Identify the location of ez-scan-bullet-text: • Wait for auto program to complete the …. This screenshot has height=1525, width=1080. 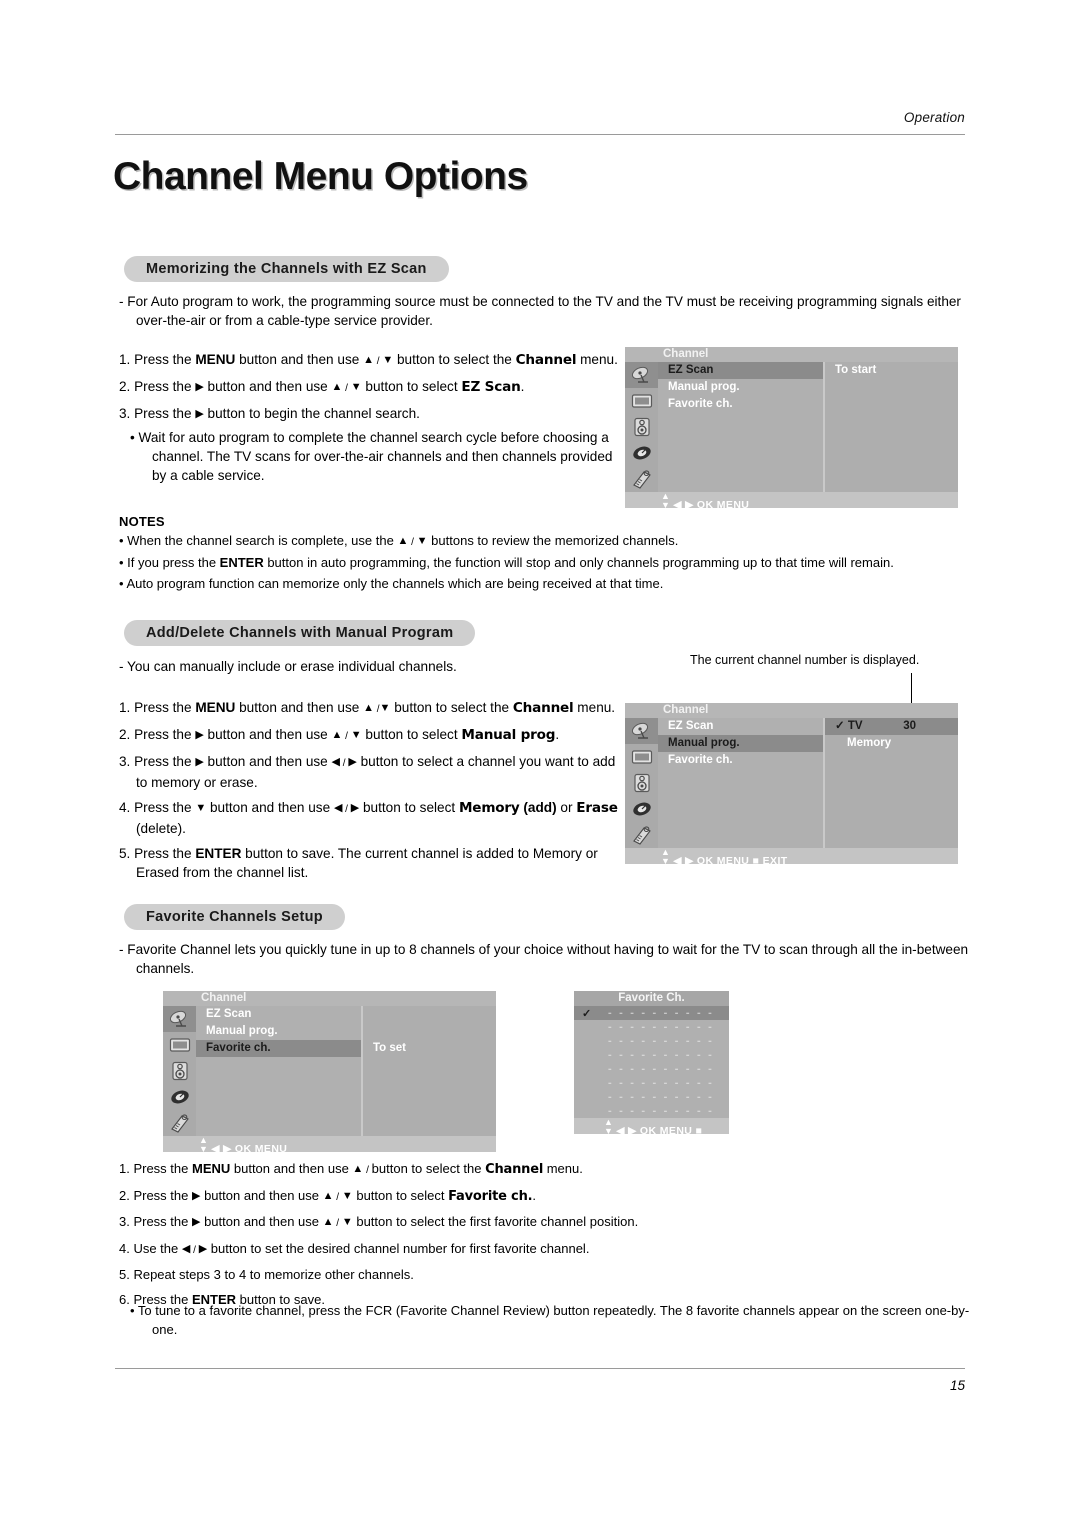
(371, 456).